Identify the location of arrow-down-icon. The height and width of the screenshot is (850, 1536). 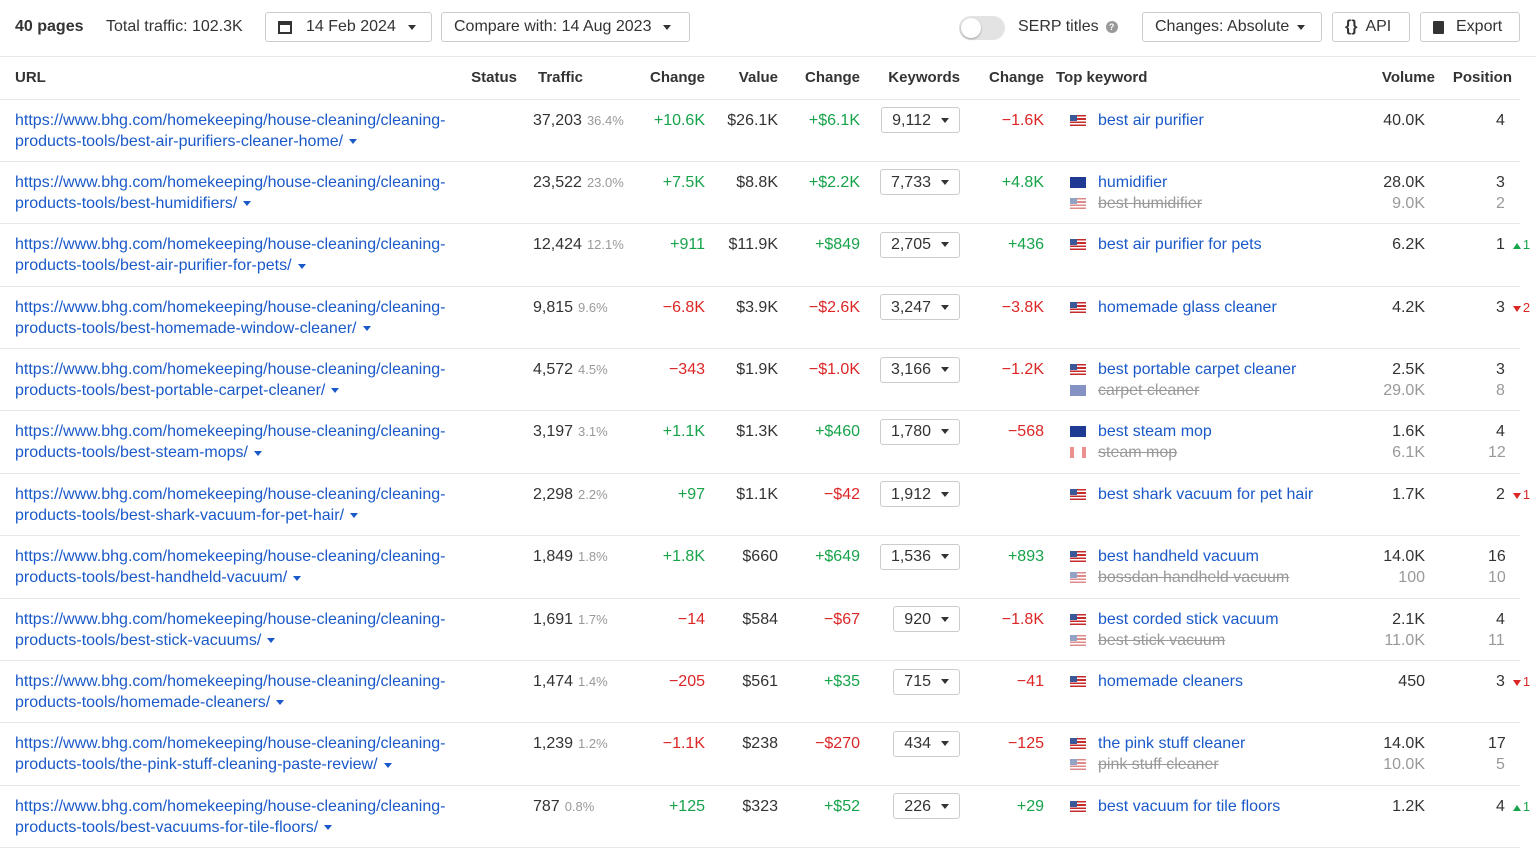
(1516, 495).